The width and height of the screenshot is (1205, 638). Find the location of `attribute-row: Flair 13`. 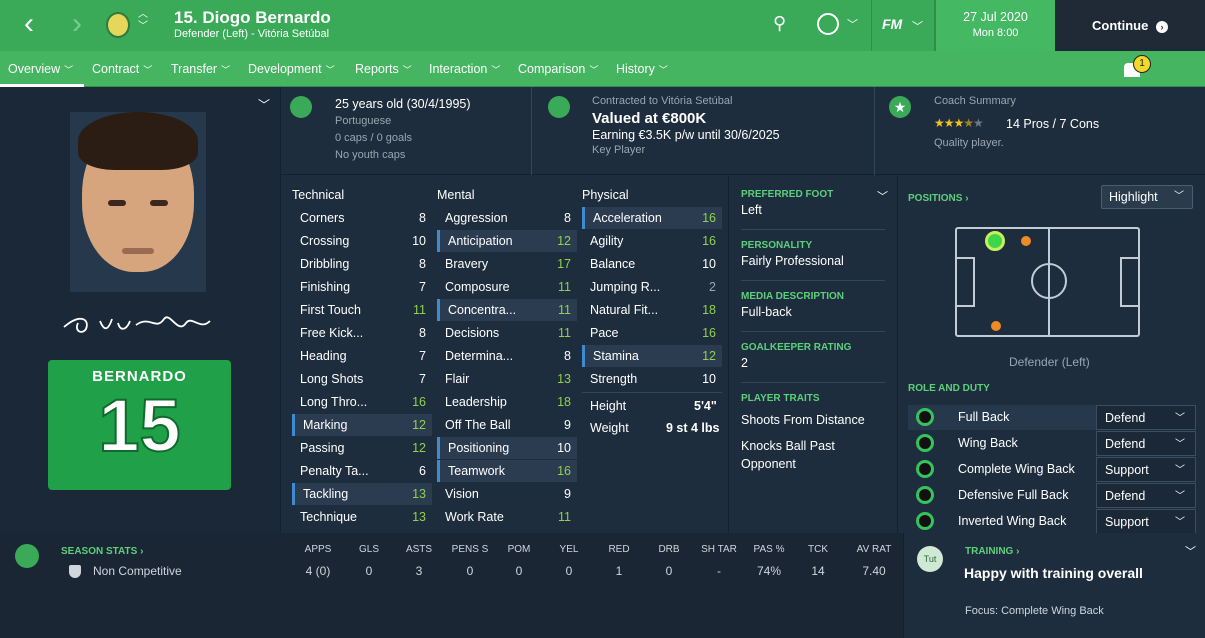

attribute-row: Flair 13 is located at coordinates (507, 379).